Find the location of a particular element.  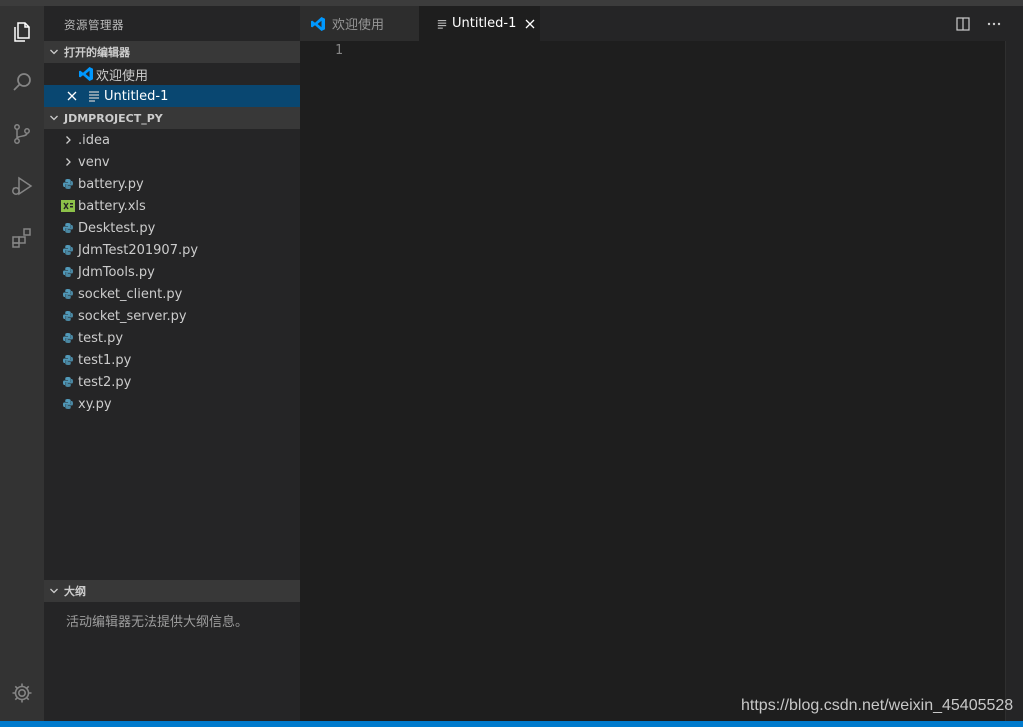

open-editors-label: 打开的编辑器 is located at coordinates (97, 52).